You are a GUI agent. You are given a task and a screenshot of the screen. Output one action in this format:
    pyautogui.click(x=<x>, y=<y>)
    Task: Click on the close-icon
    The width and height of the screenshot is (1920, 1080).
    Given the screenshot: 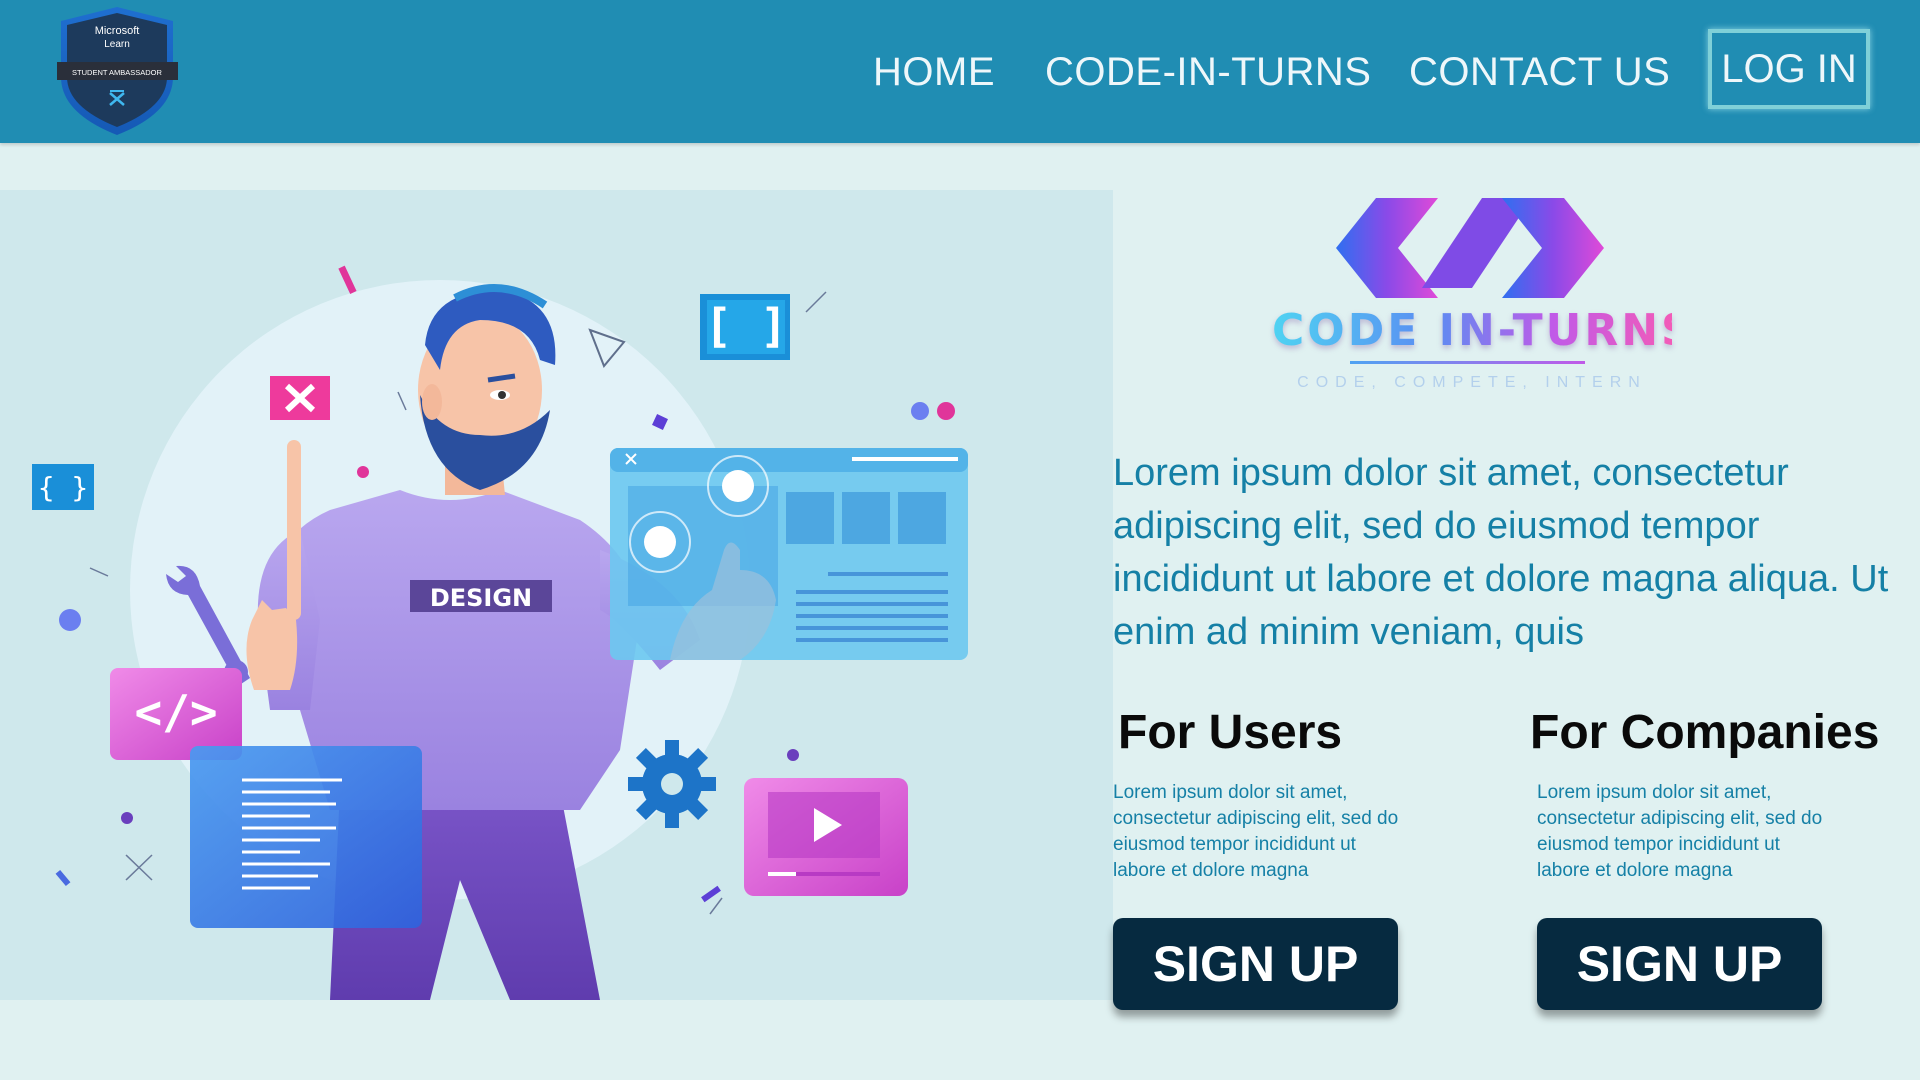 What is the action you would take?
    pyautogui.click(x=300, y=398)
    